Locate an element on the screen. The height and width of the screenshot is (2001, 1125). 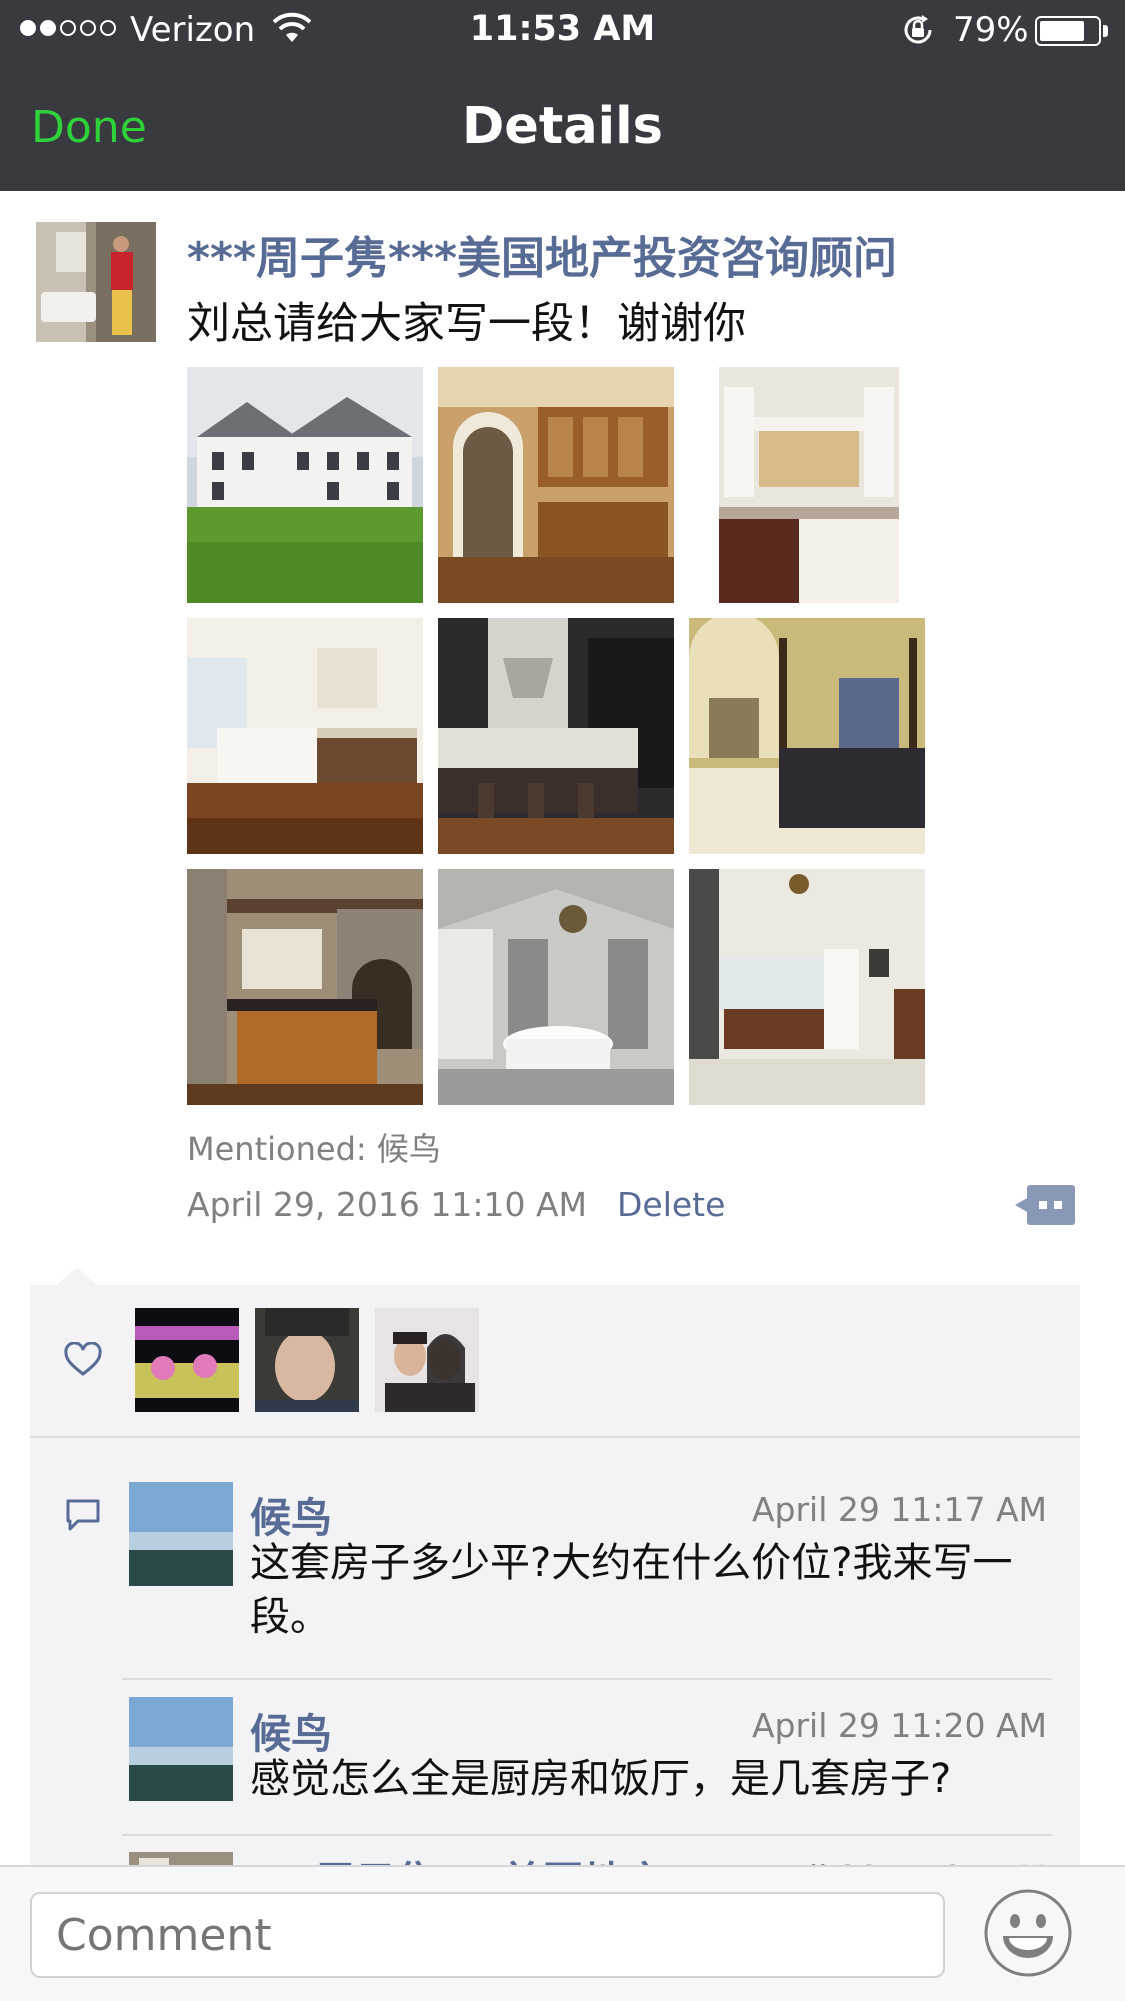
emoji-icon is located at coordinates (1028, 1933).